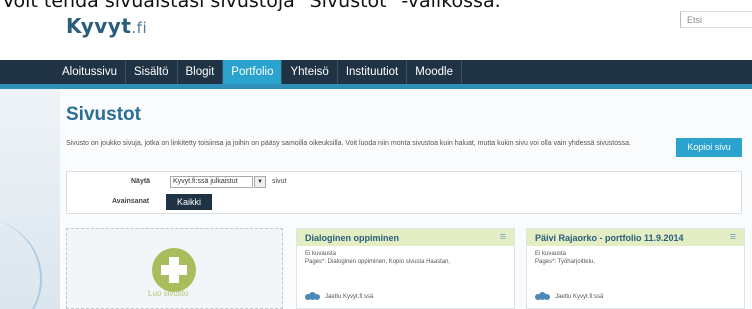 Image resolution: width=752 pixels, height=309 pixels. Describe the element at coordinates (434, 72) in the screenshot. I see `nav-item-moodle: Moodle` at that location.